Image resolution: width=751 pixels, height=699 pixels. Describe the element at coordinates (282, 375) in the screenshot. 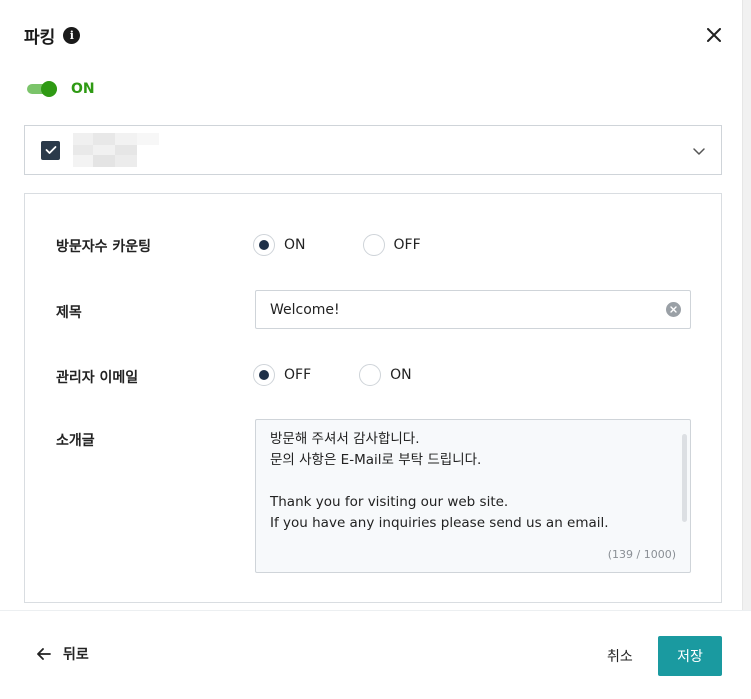

I see `admin-email-off-radio: OFF` at that location.